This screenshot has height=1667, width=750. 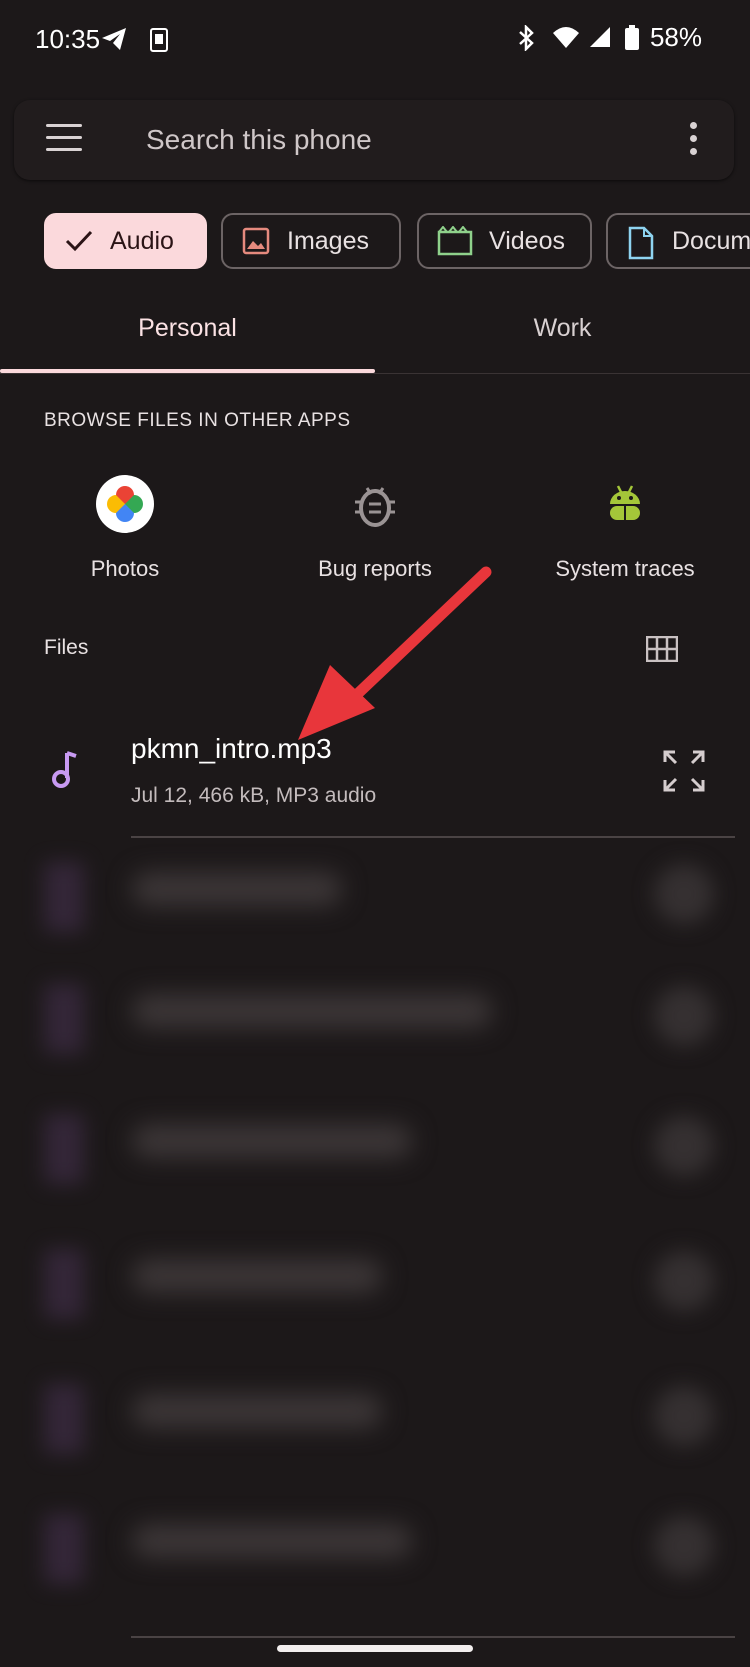 I want to click on image-icon, so click(x=256, y=241).